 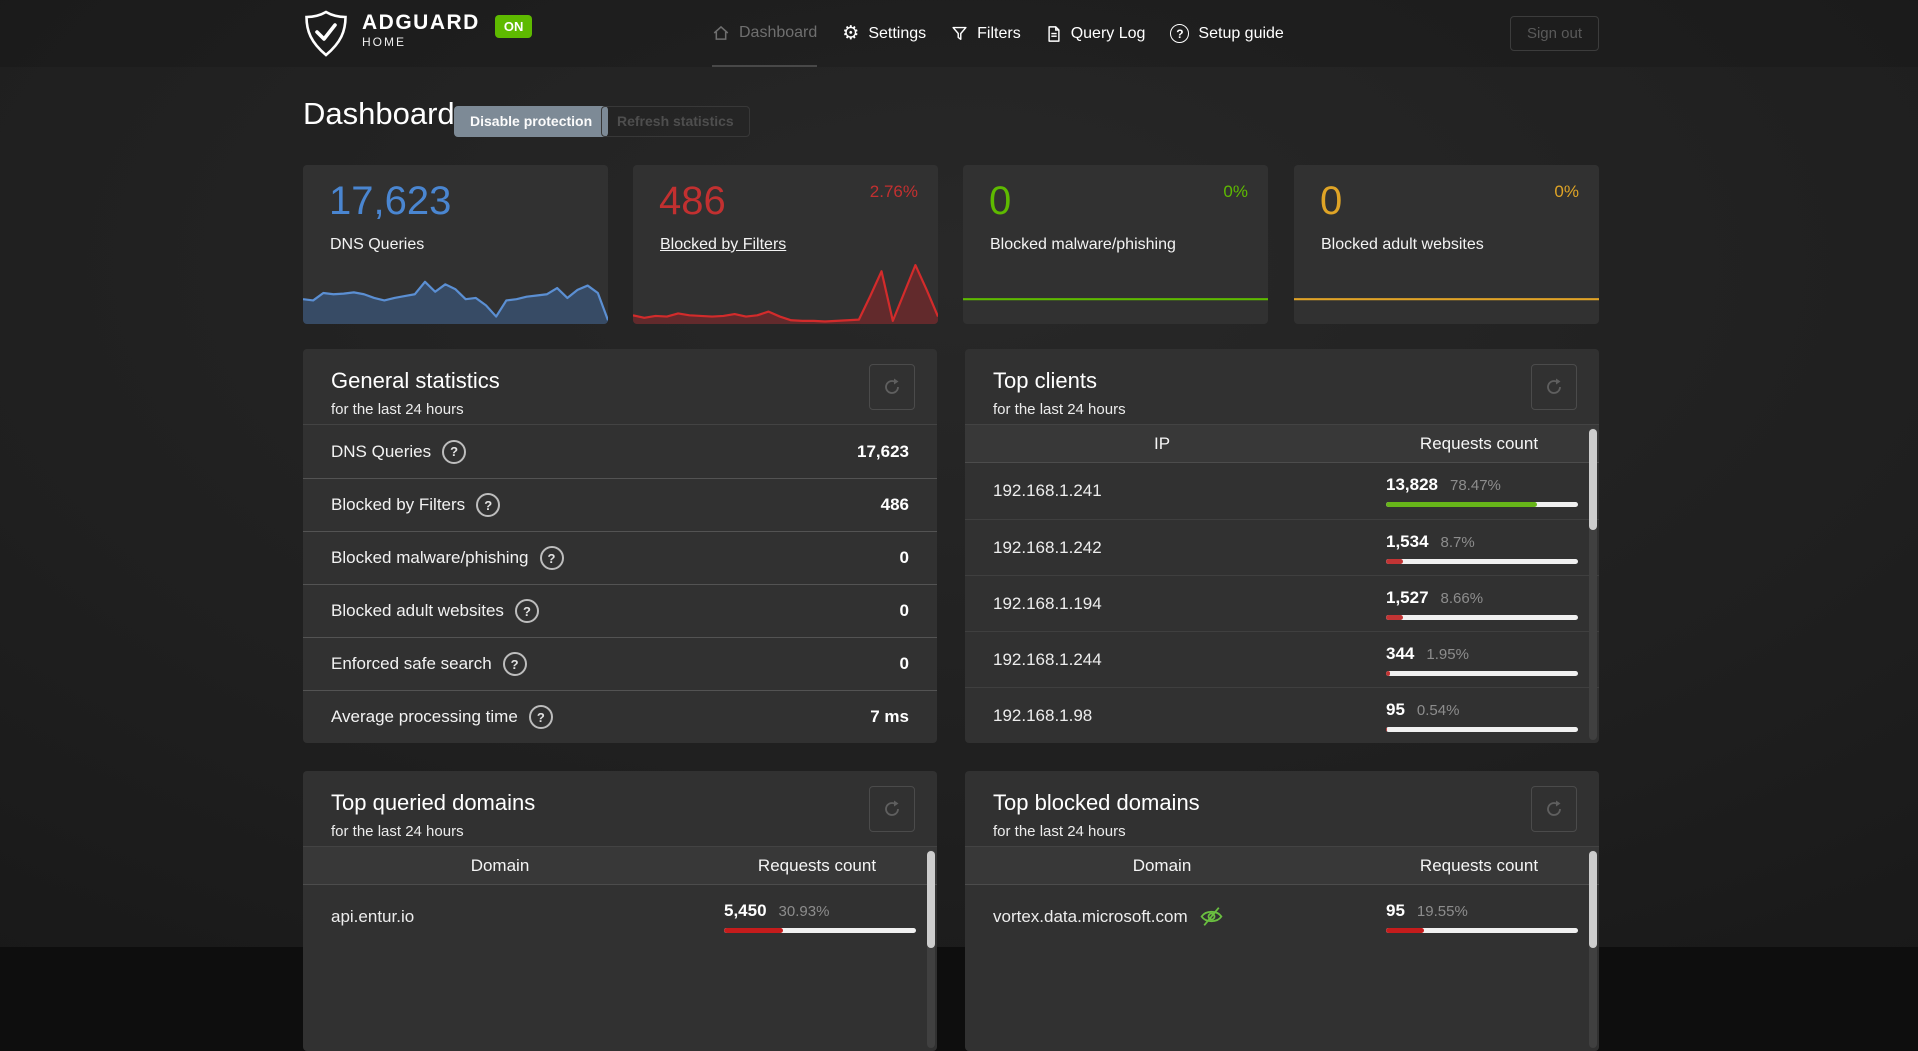 I want to click on table-row: 192.168.1.242 1,534 8.7%, so click(x=1282, y=547).